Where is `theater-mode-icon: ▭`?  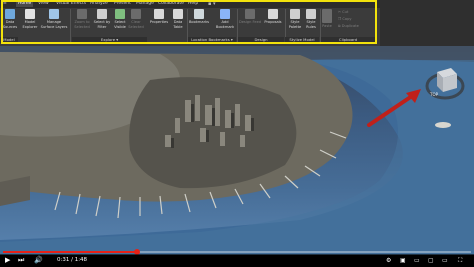
theater-mode-icon: ▭ is located at coordinates (445, 260).